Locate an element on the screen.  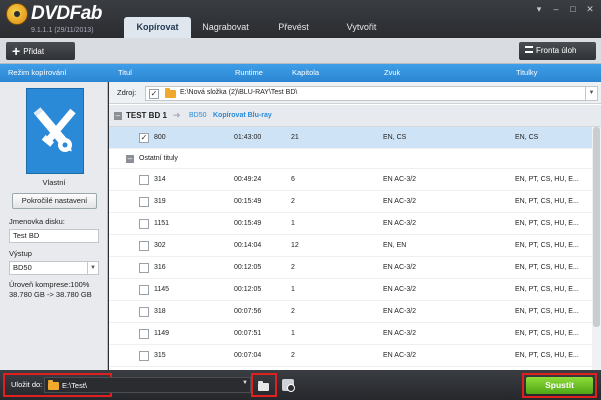
output-select-value: BD50 is located at coordinates (22, 267).